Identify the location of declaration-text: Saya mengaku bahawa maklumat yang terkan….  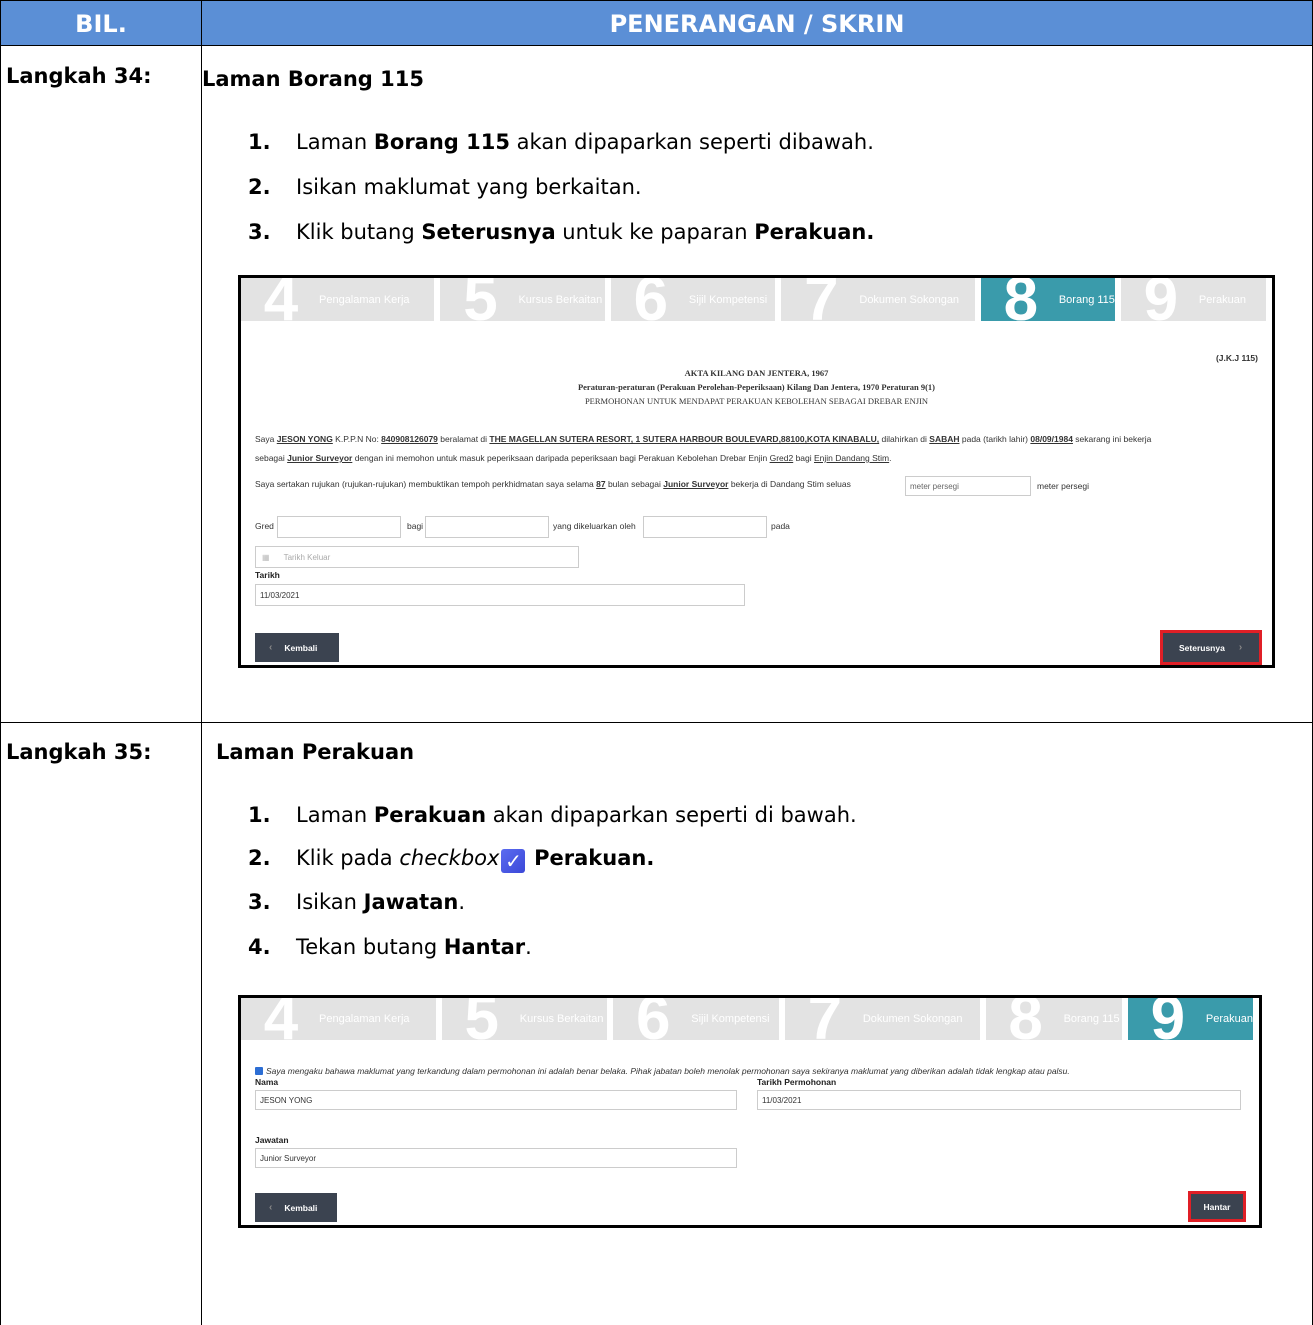
(668, 1071).